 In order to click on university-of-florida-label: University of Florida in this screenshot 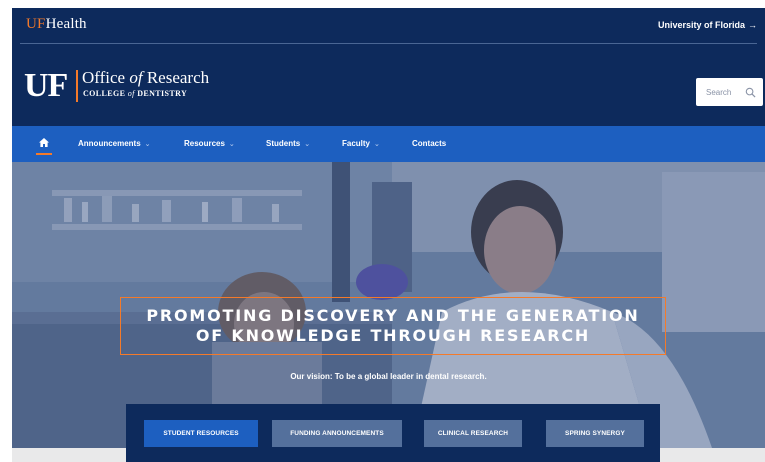, I will do `click(701, 25)`.